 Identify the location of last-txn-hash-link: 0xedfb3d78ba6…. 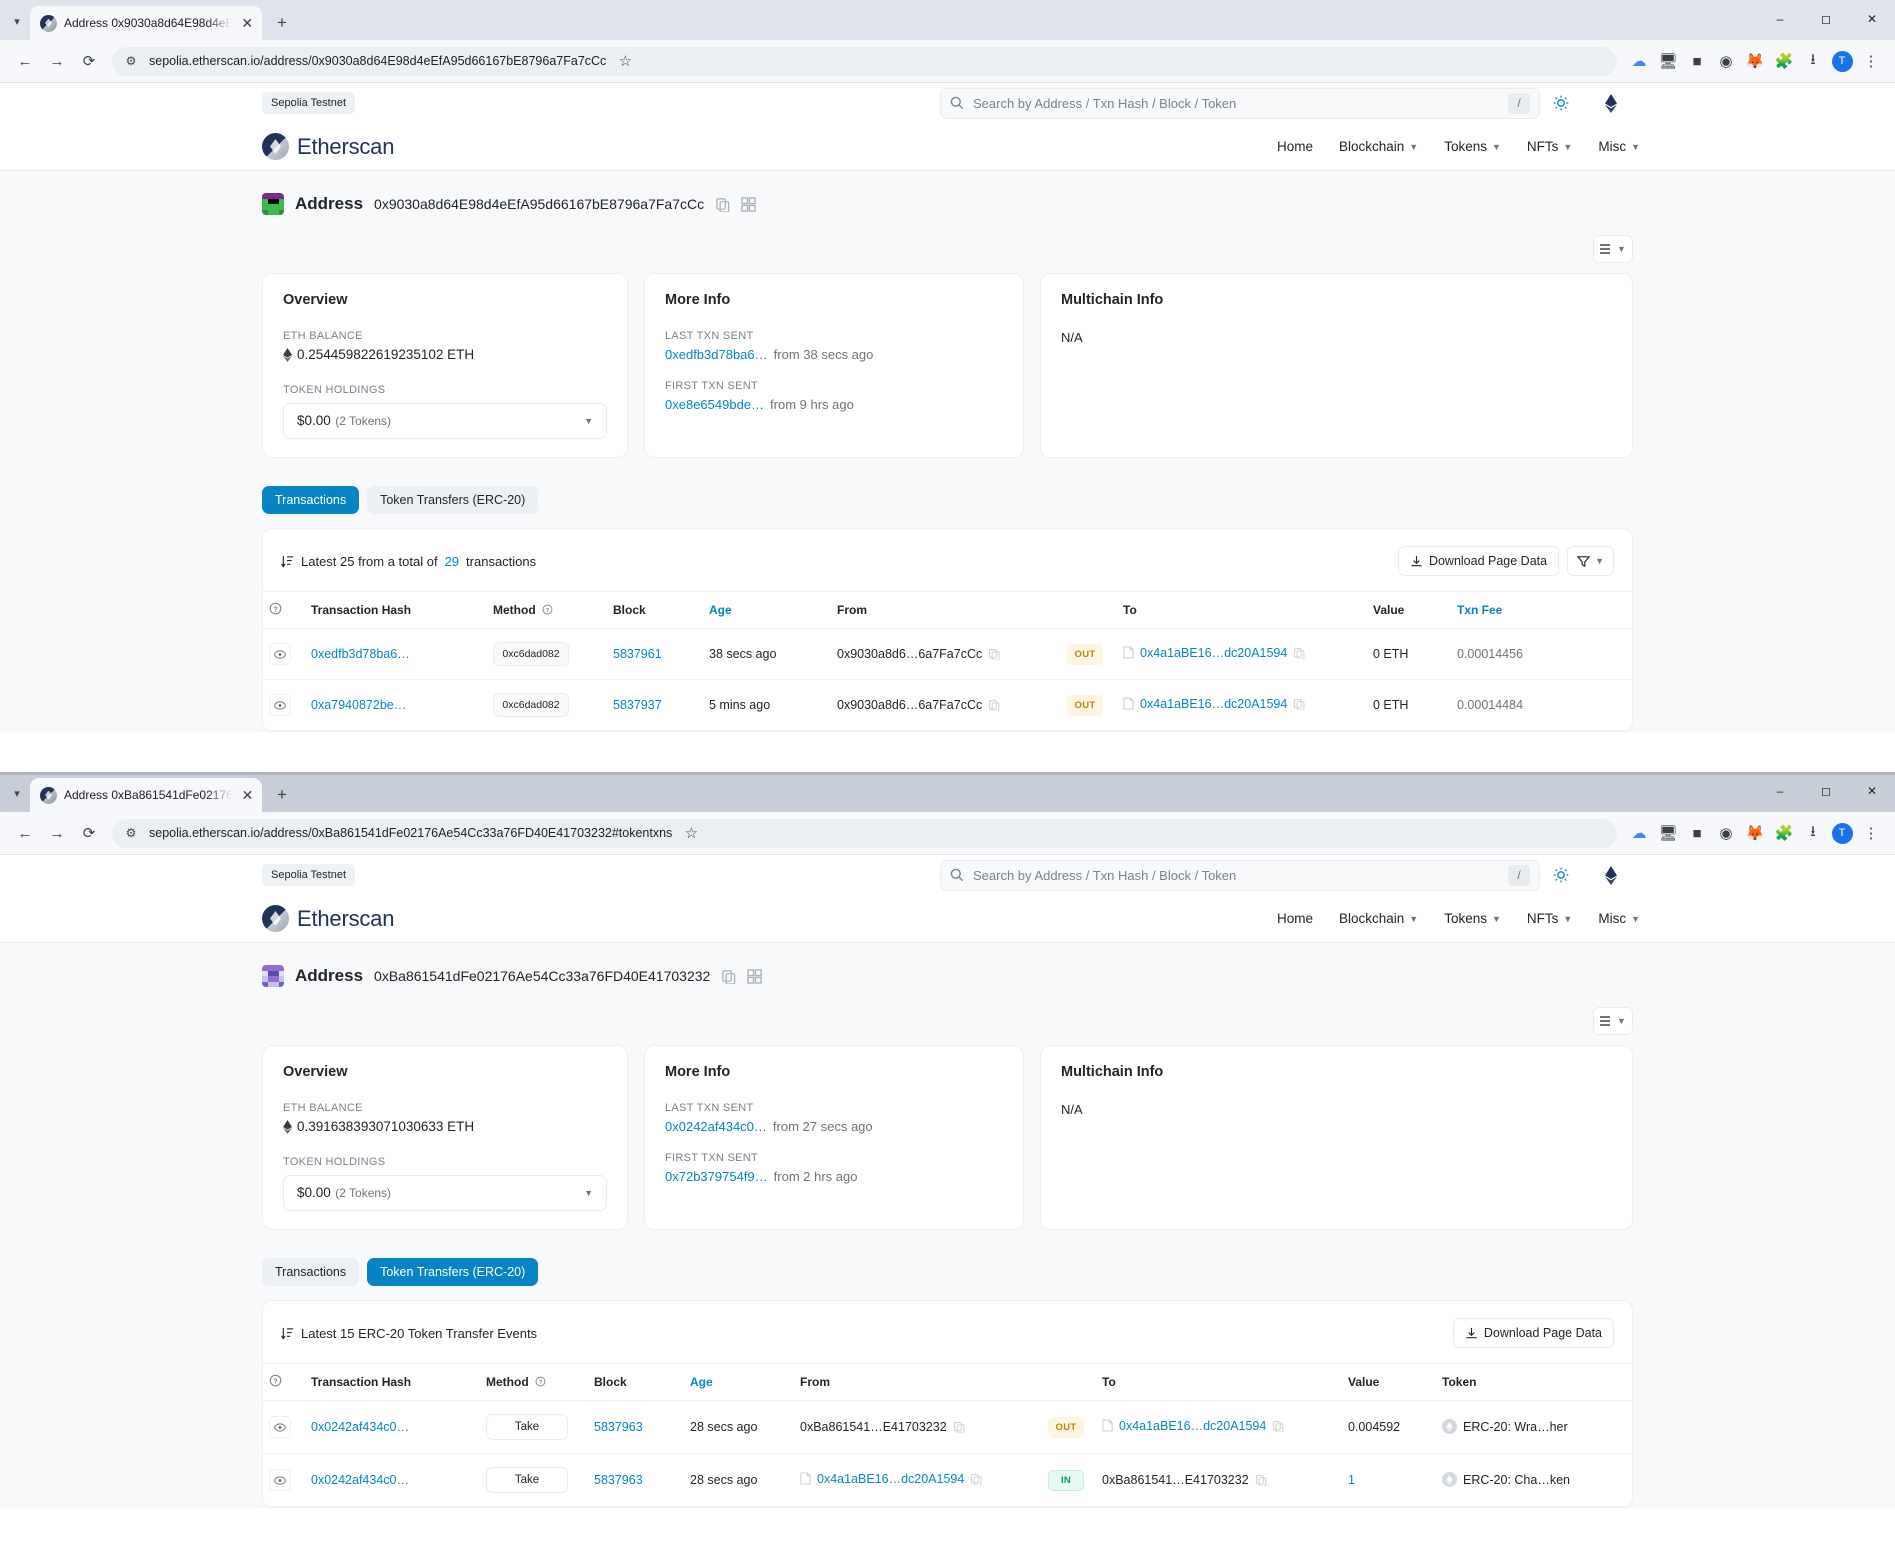
(716, 354).